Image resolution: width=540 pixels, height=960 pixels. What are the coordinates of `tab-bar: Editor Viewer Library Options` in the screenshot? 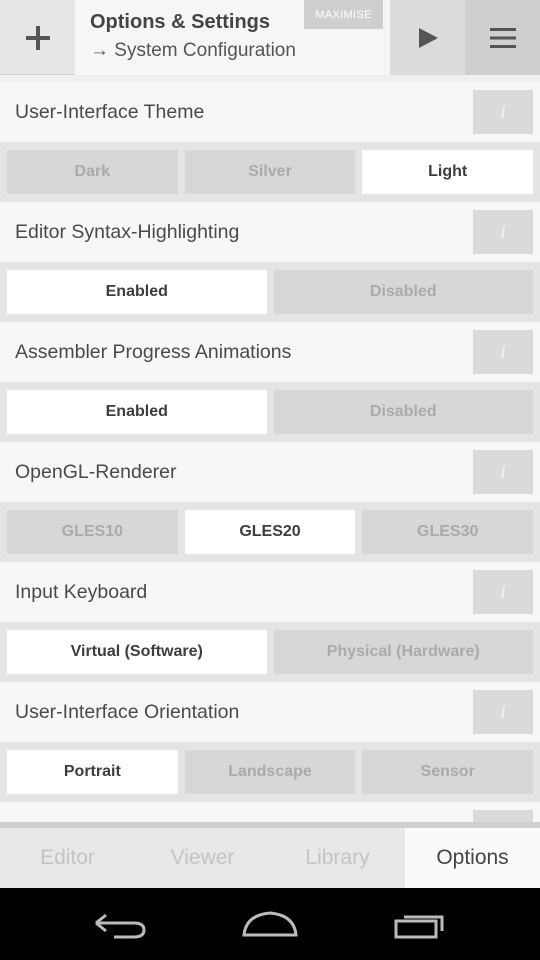 It's located at (270, 858).